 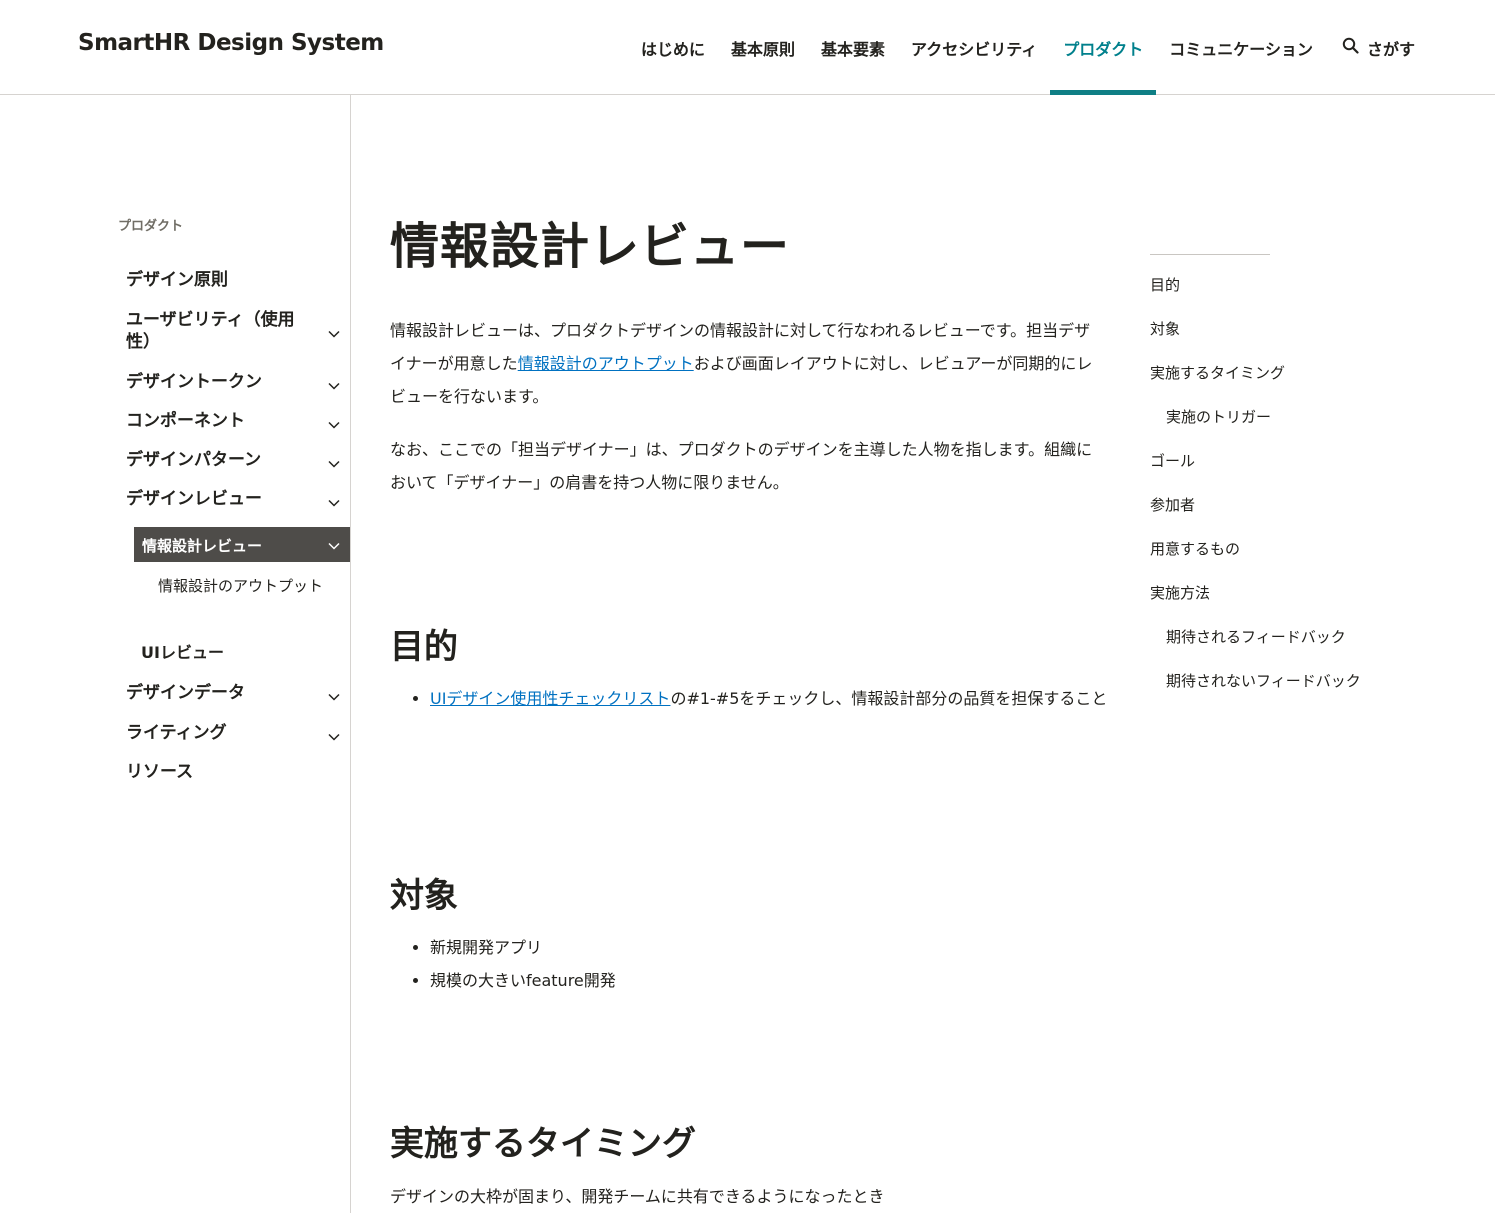 I want to click on section-heading-purpose: 目的, so click(x=424, y=647).